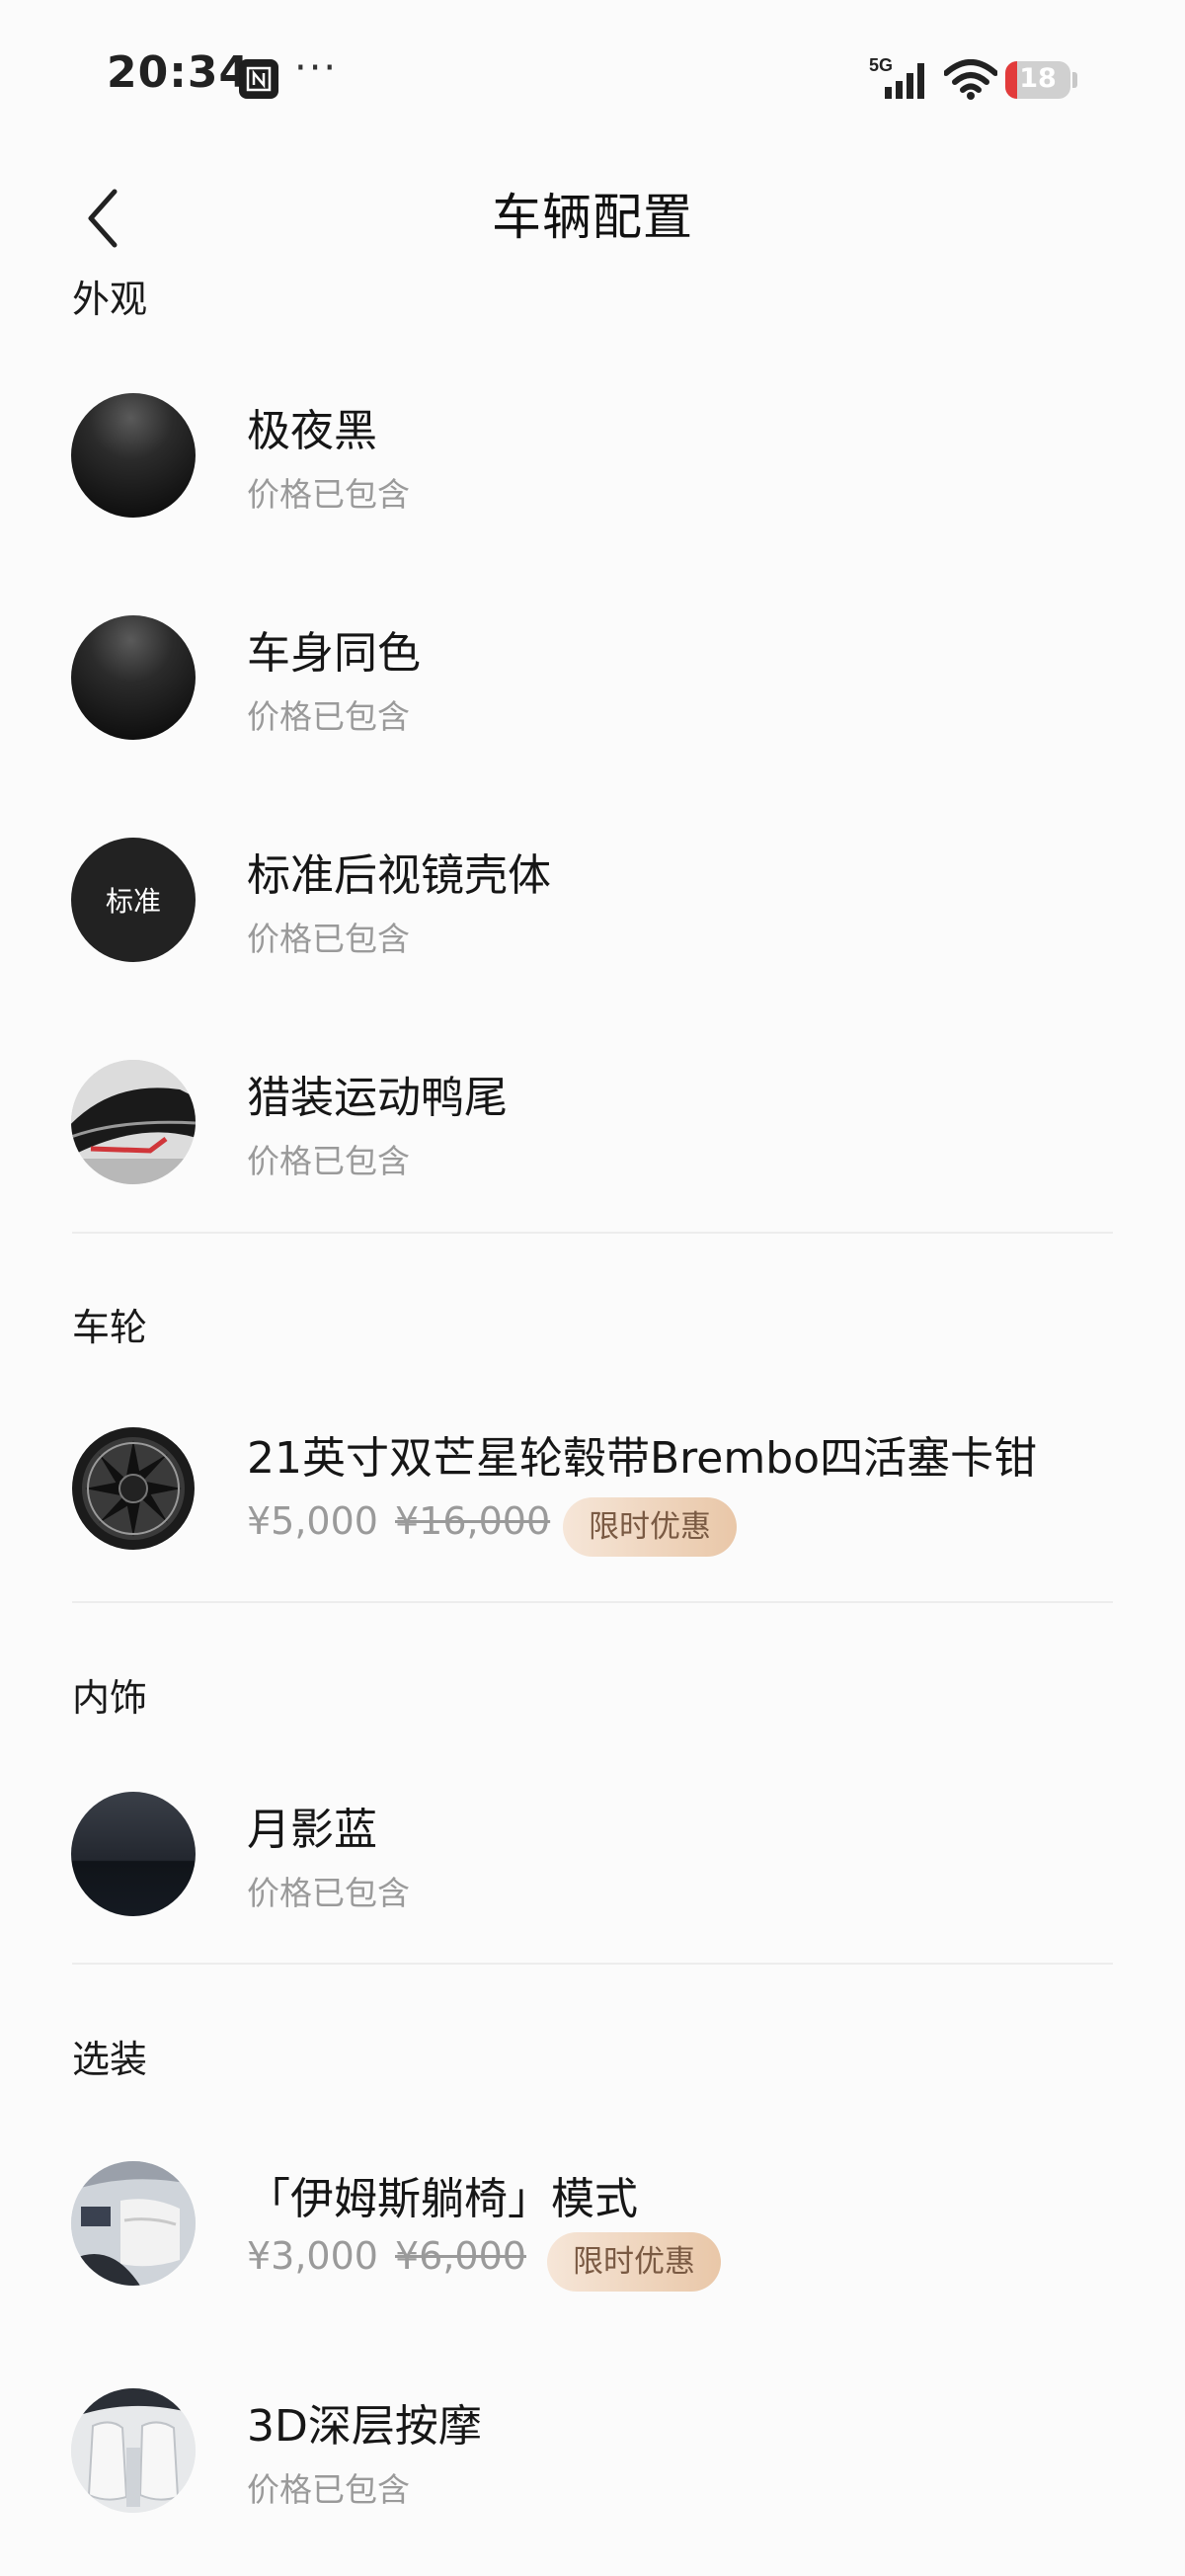 The image size is (1185, 2576). What do you see at coordinates (133, 1488) in the screenshot?
I see `wheel-image` at bounding box center [133, 1488].